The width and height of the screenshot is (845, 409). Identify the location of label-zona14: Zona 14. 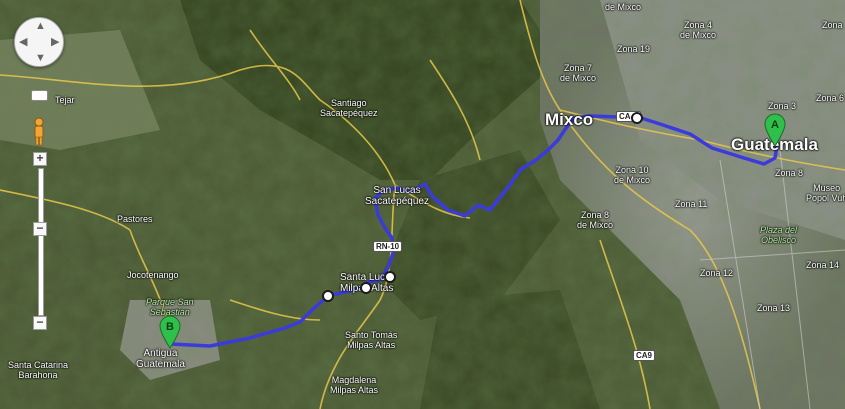
(823, 265).